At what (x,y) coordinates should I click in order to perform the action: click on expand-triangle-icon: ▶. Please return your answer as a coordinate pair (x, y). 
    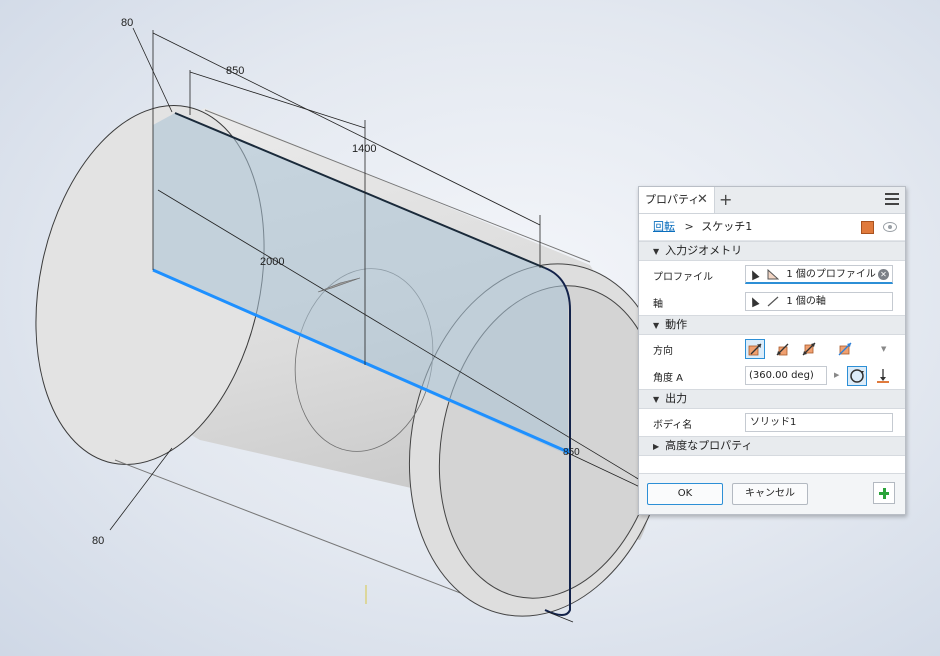
    Looking at the image, I should click on (656, 446).